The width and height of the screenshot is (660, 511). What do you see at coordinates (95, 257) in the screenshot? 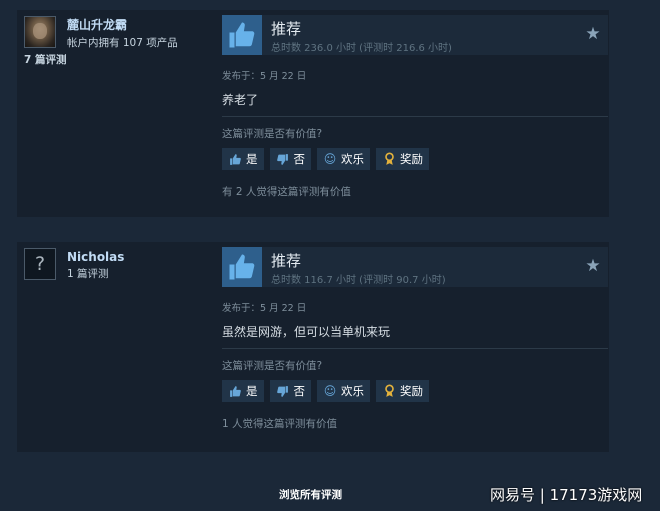
I see `author-name: Nicholas` at bounding box center [95, 257].